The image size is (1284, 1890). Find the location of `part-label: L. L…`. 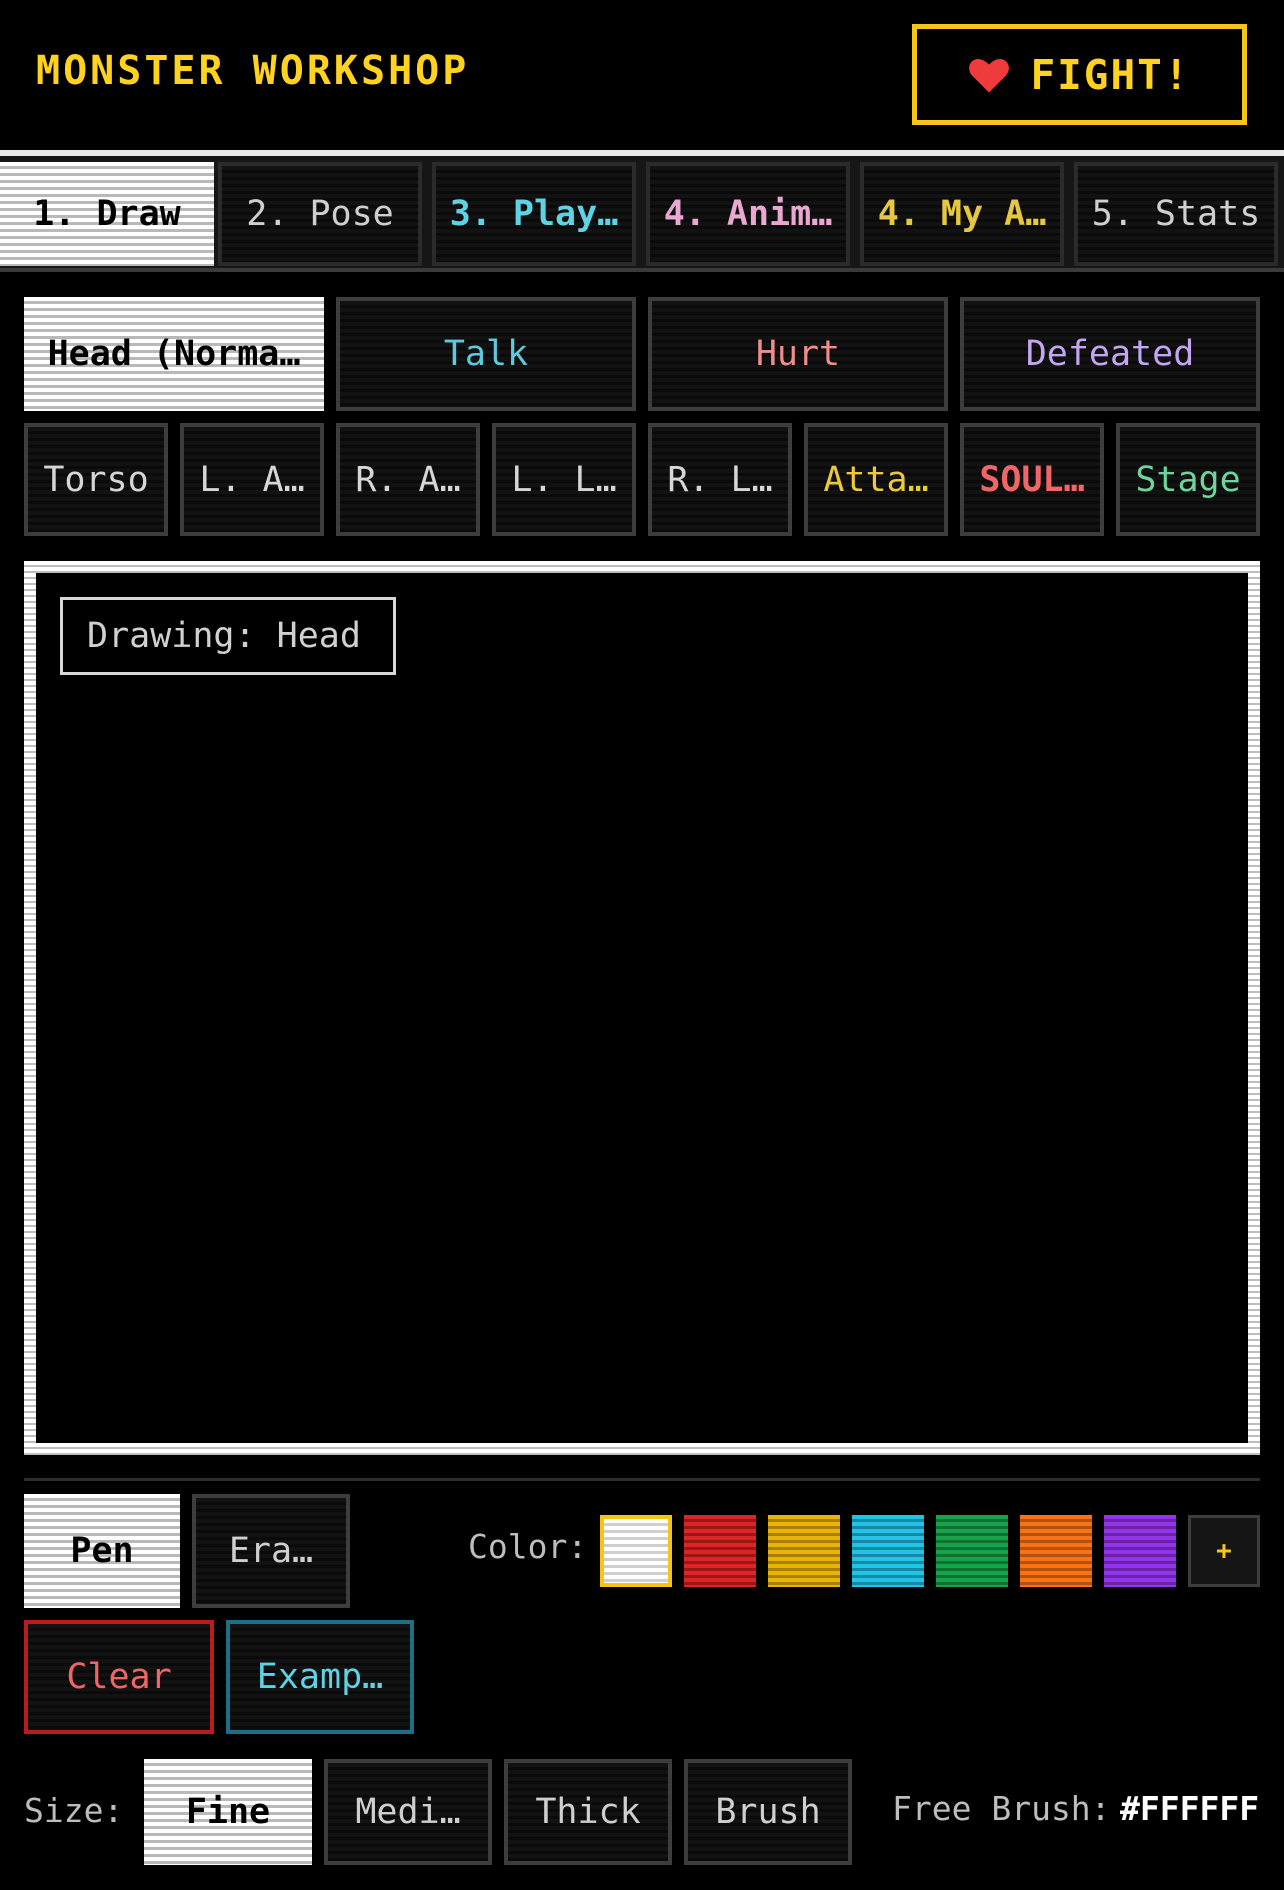

part-label: L. L… is located at coordinates (564, 479).